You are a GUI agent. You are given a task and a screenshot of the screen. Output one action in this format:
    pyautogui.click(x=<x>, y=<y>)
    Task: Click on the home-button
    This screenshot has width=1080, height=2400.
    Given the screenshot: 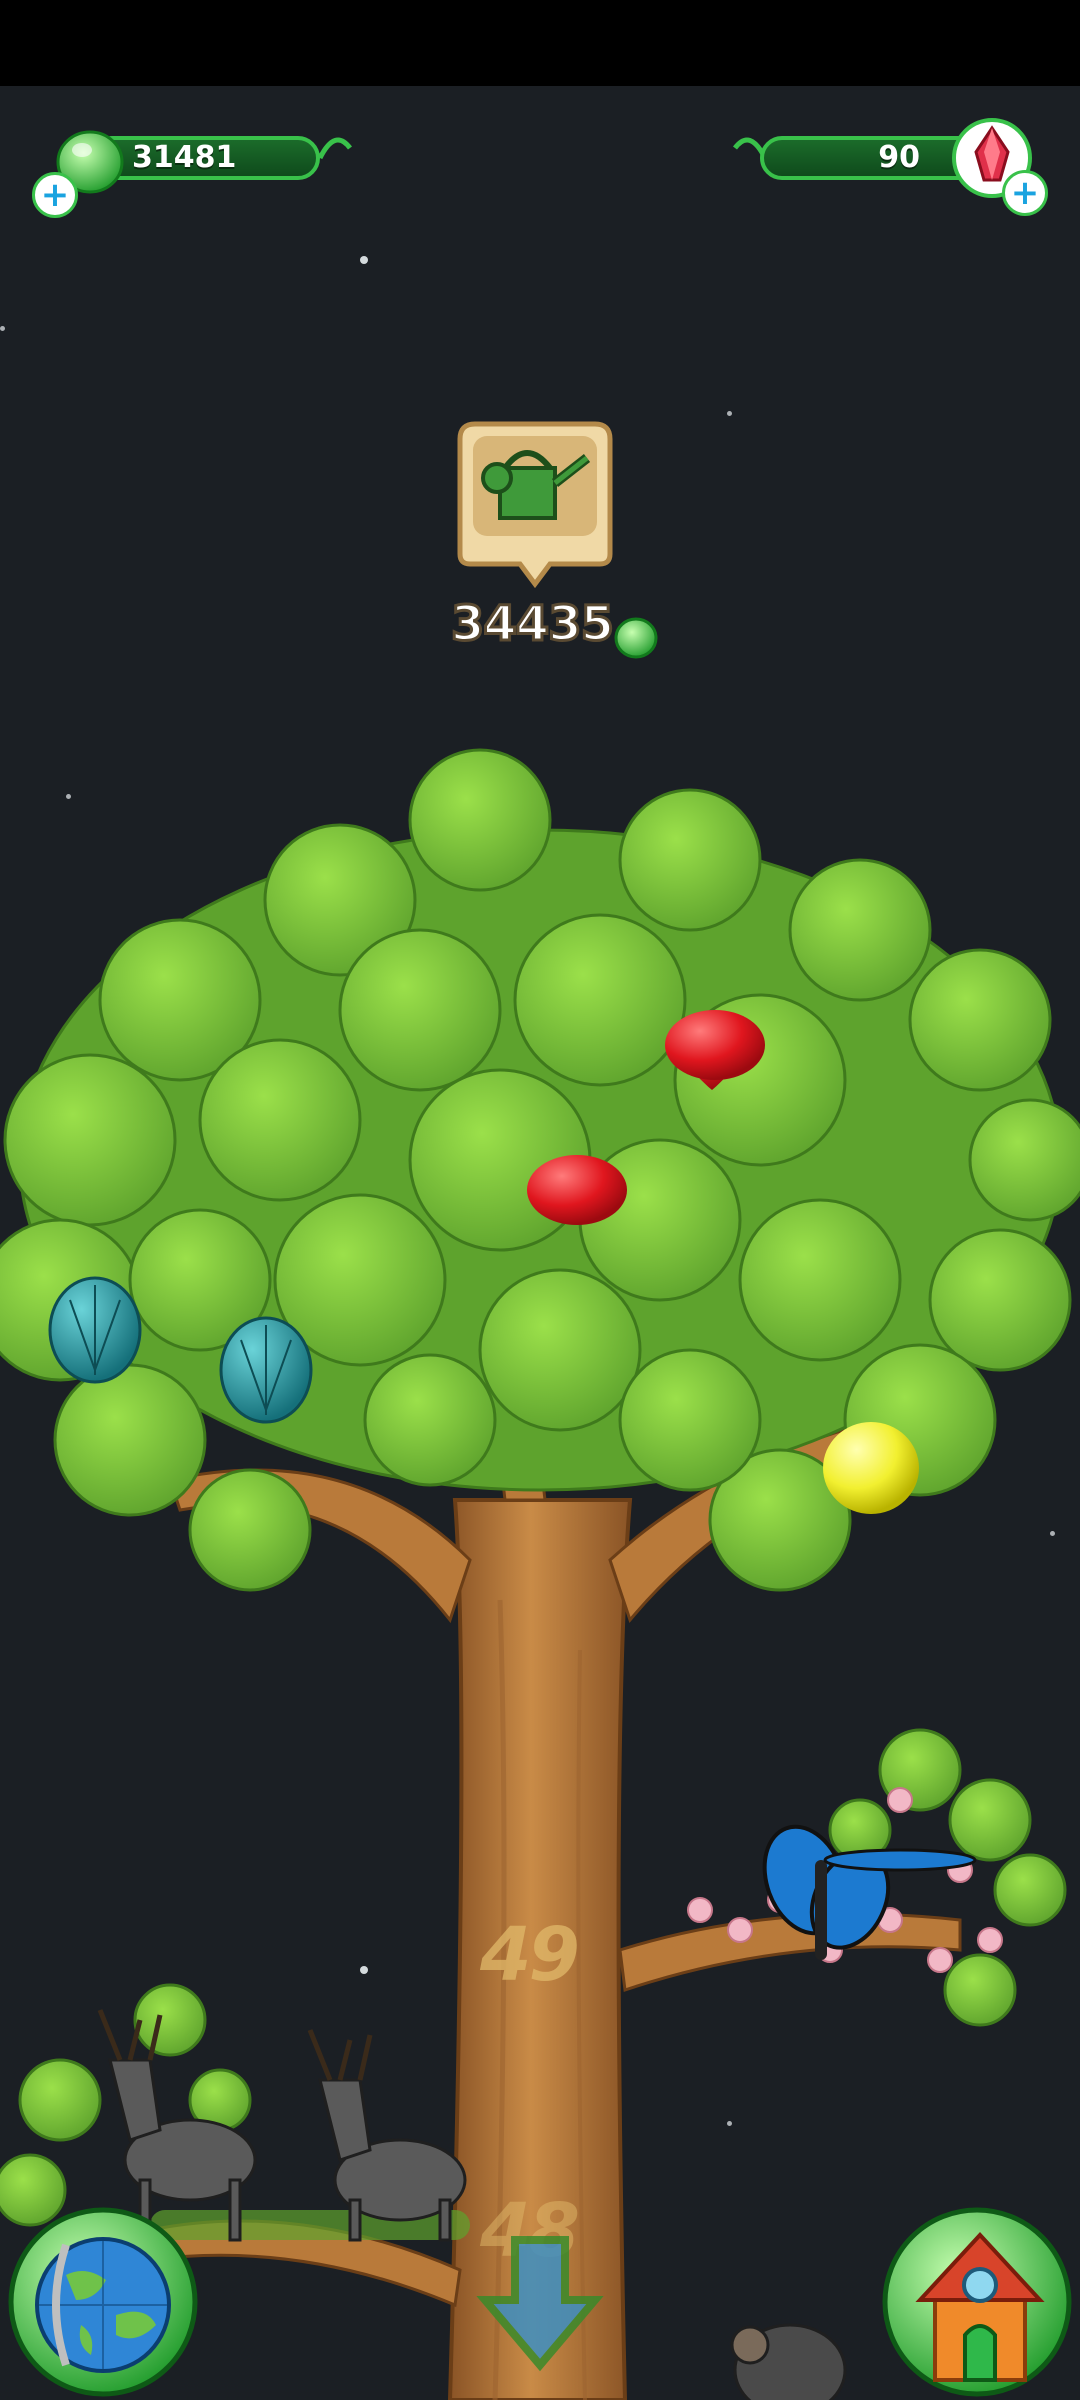 What is the action you would take?
    pyautogui.click(x=977, y=2302)
    